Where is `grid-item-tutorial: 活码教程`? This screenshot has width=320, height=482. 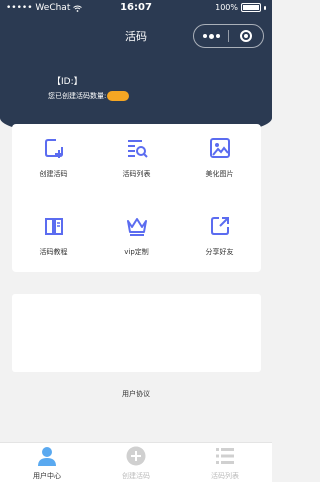
grid-item-tutorial: 活码教程 is located at coordinates (53, 233).